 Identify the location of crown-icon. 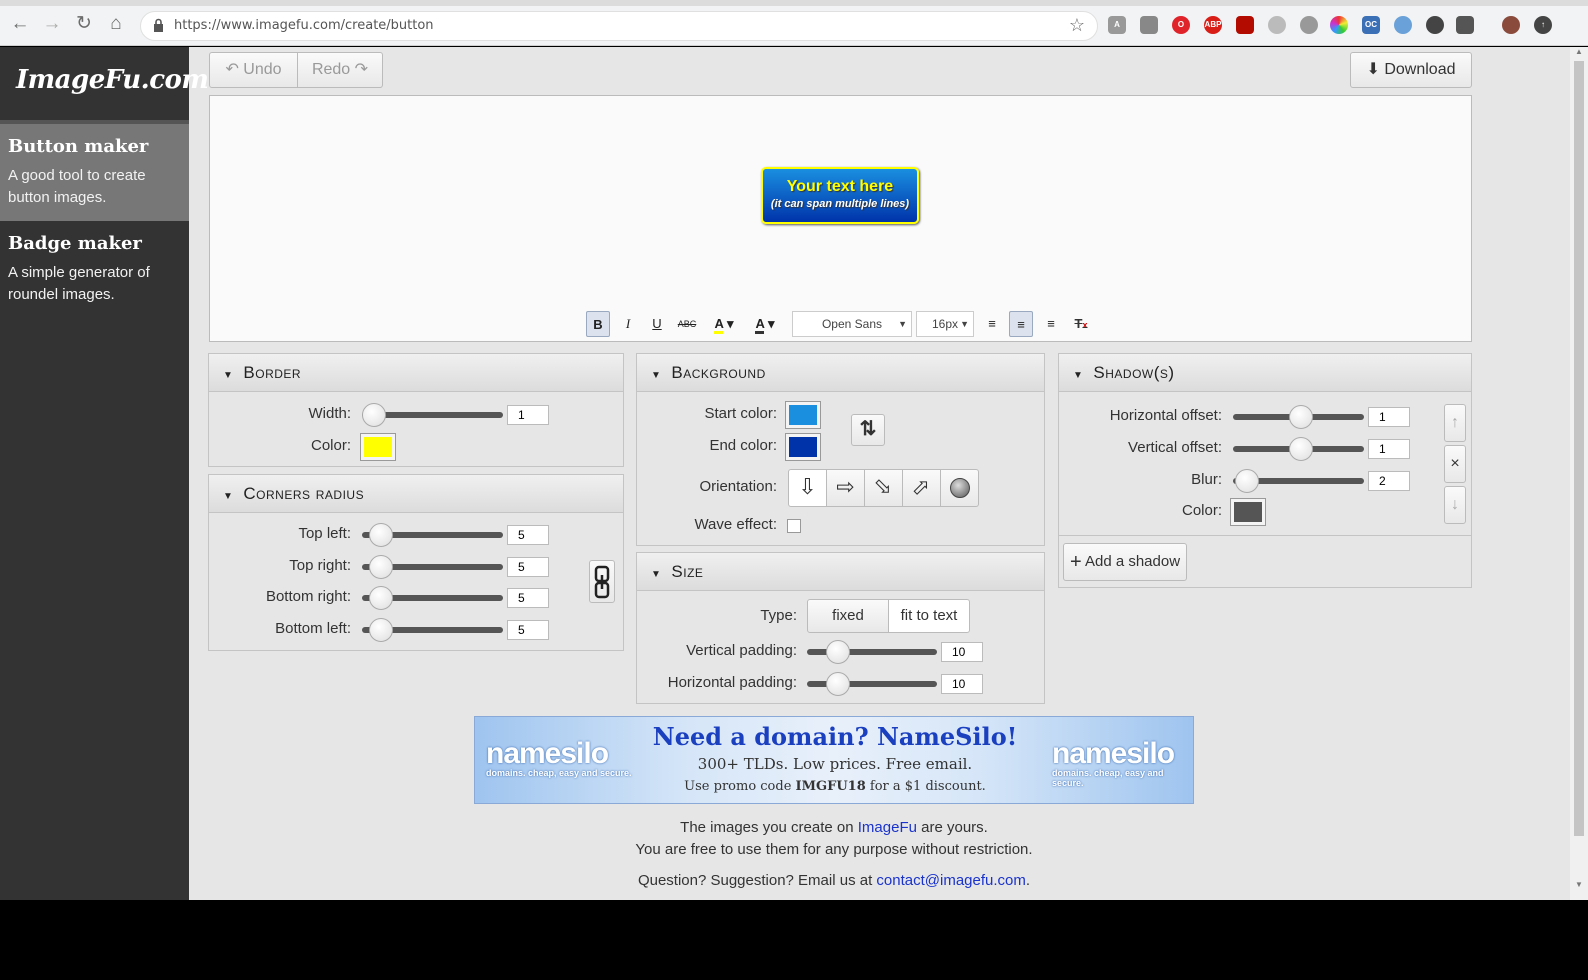
(1465, 25).